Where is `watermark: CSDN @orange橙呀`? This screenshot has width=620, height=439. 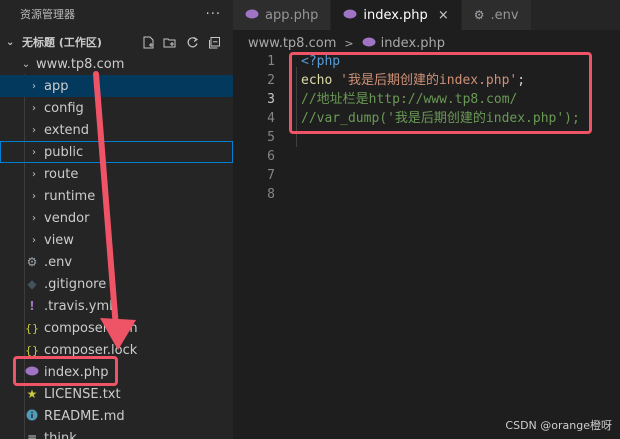
watermark: CSDN @orange橙呀 is located at coordinates (558, 425).